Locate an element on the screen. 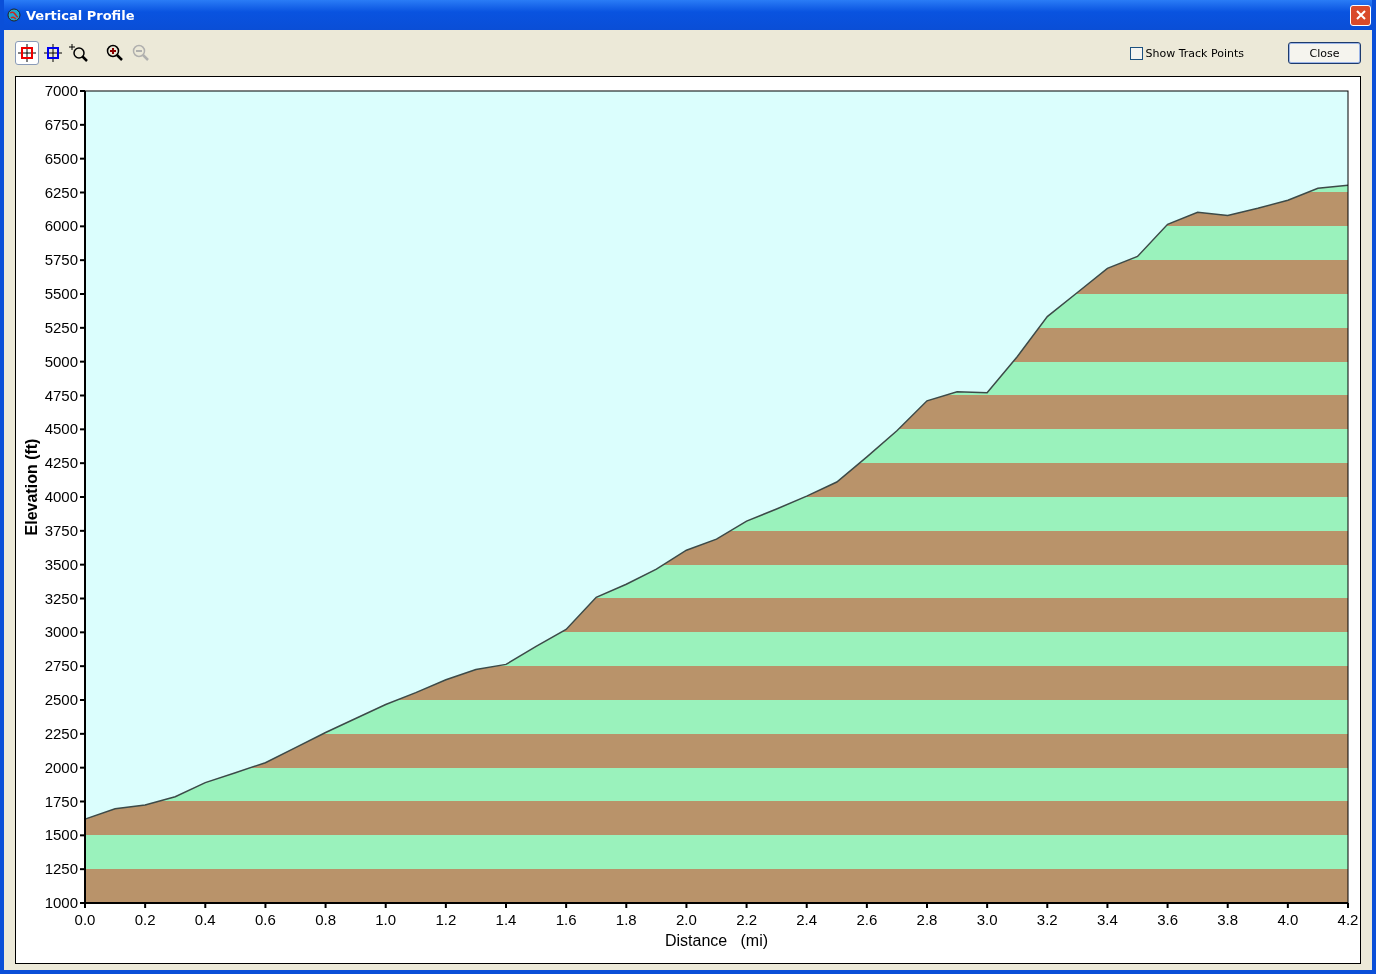  globe-icon is located at coordinates (14, 15).